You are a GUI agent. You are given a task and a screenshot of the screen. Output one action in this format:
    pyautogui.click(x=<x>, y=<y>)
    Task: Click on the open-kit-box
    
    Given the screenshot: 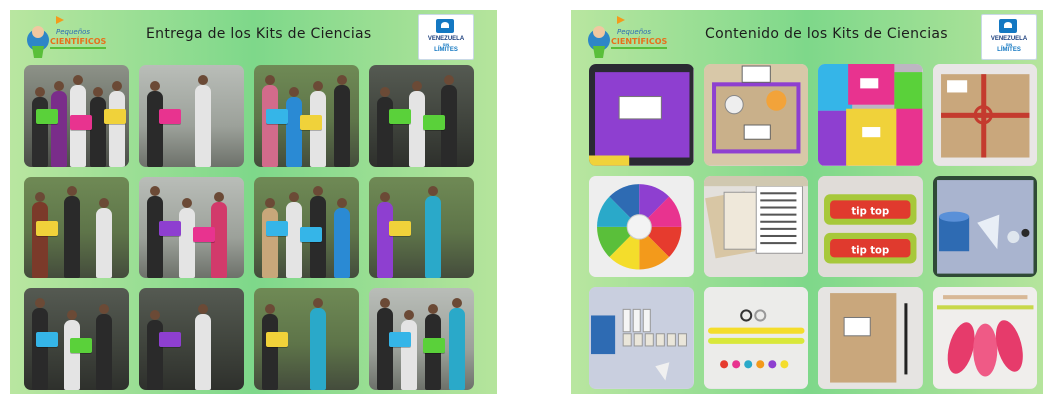 What is the action you would take?
    pyautogui.click(x=755, y=115)
    